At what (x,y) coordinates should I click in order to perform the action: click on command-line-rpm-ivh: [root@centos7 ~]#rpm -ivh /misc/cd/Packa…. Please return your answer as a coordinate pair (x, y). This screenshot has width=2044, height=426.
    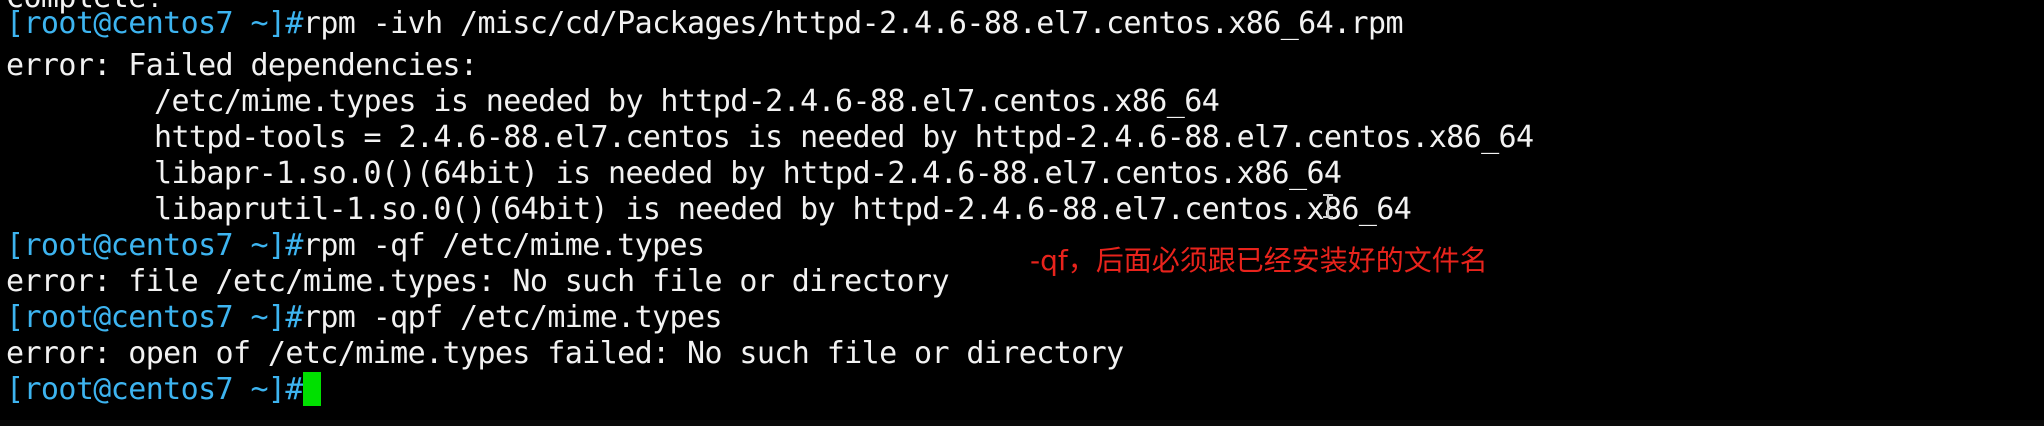
    Looking at the image, I should click on (705, 24).